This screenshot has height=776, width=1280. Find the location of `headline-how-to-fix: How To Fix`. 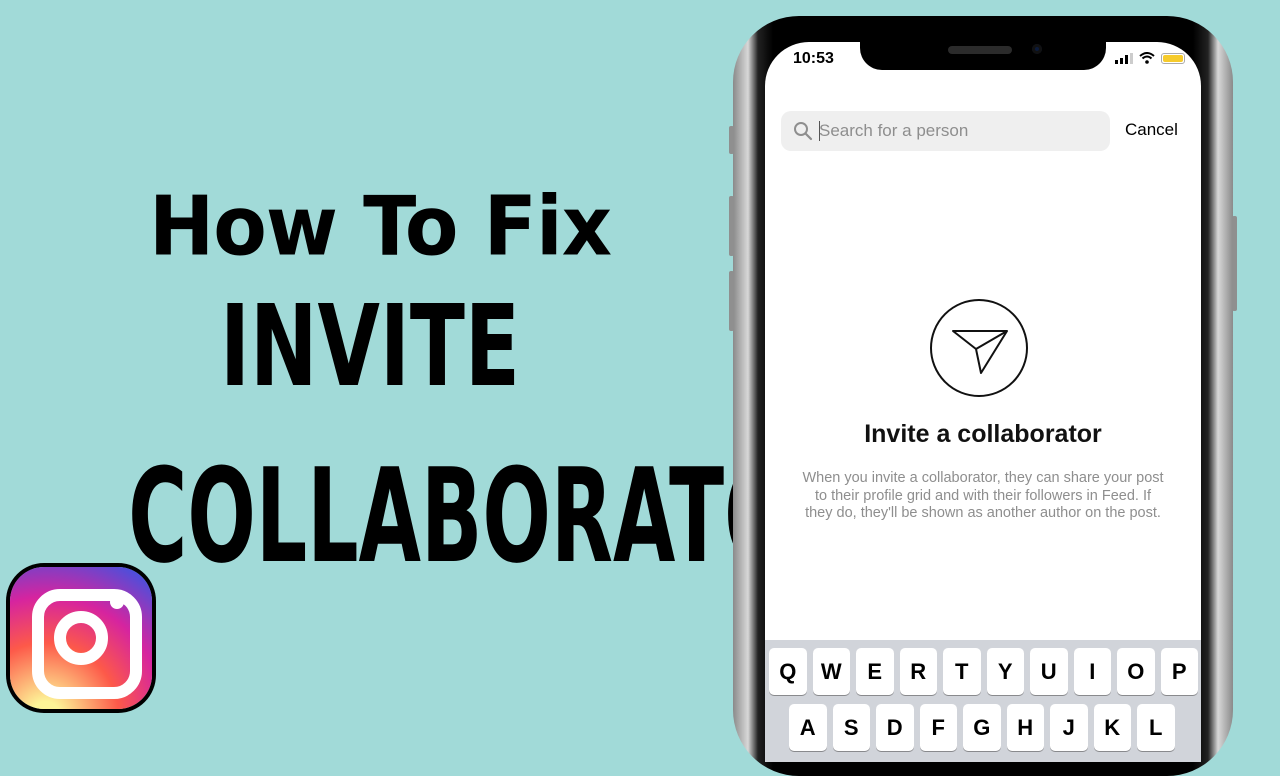

headline-how-to-fix: How To Fix is located at coordinates (380, 227).